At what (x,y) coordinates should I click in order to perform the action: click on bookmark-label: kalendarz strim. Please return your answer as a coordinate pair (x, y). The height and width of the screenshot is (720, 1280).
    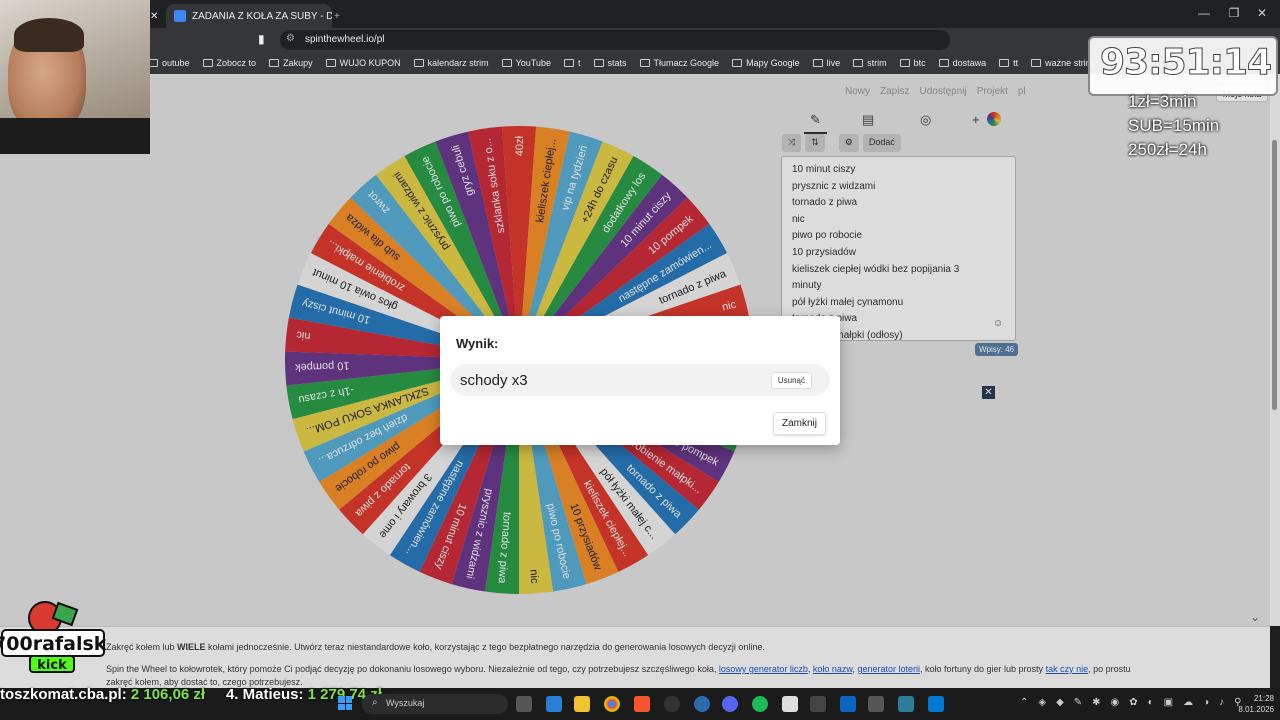
    Looking at the image, I should click on (458, 63).